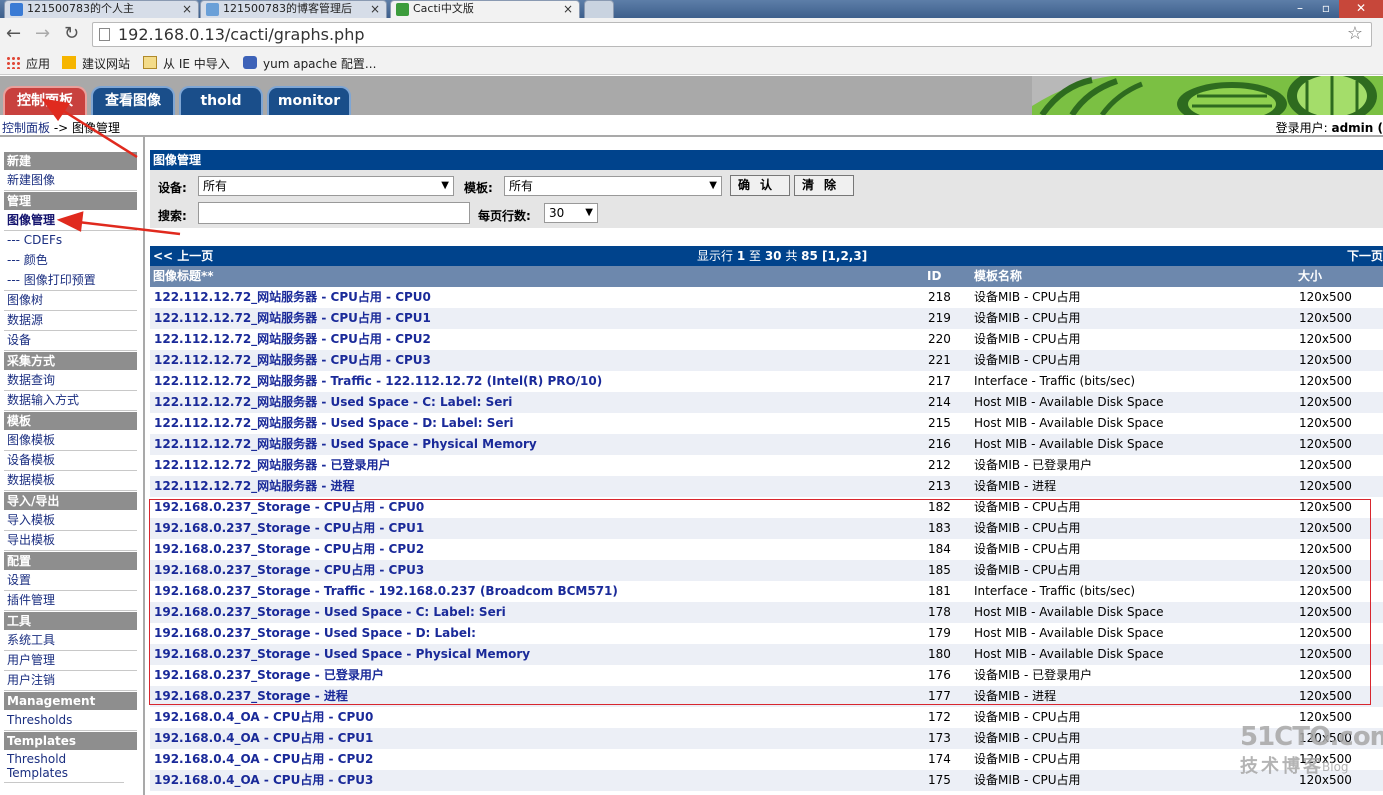 The image size is (1383, 795). I want to click on graph-id-cell: 213, so click(939, 486).